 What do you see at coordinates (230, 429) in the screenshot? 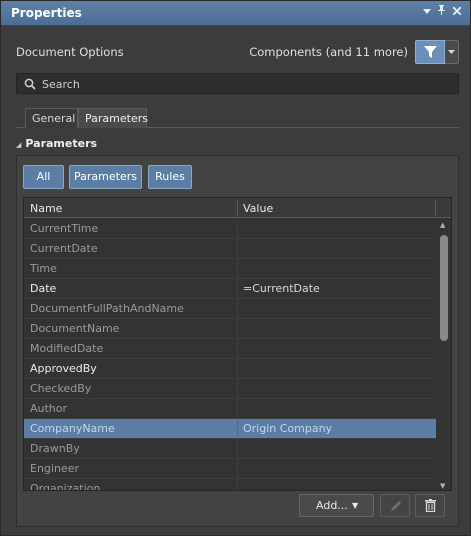
I see `table-row: CompanyName Origin Company` at bounding box center [230, 429].